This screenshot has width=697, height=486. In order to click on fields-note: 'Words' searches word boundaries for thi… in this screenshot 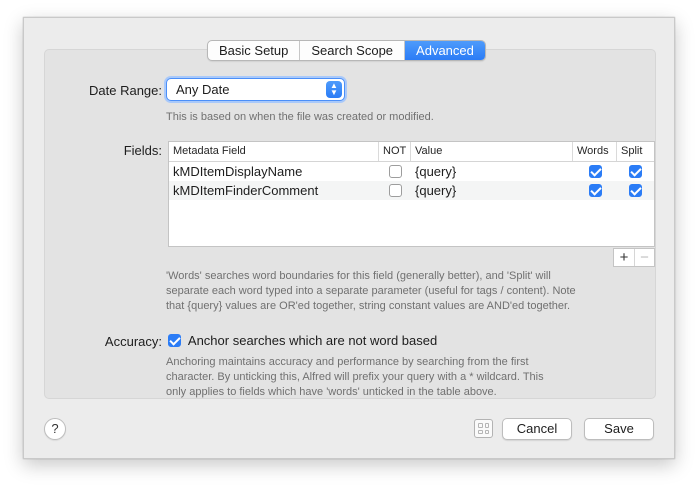, I will do `click(371, 291)`.